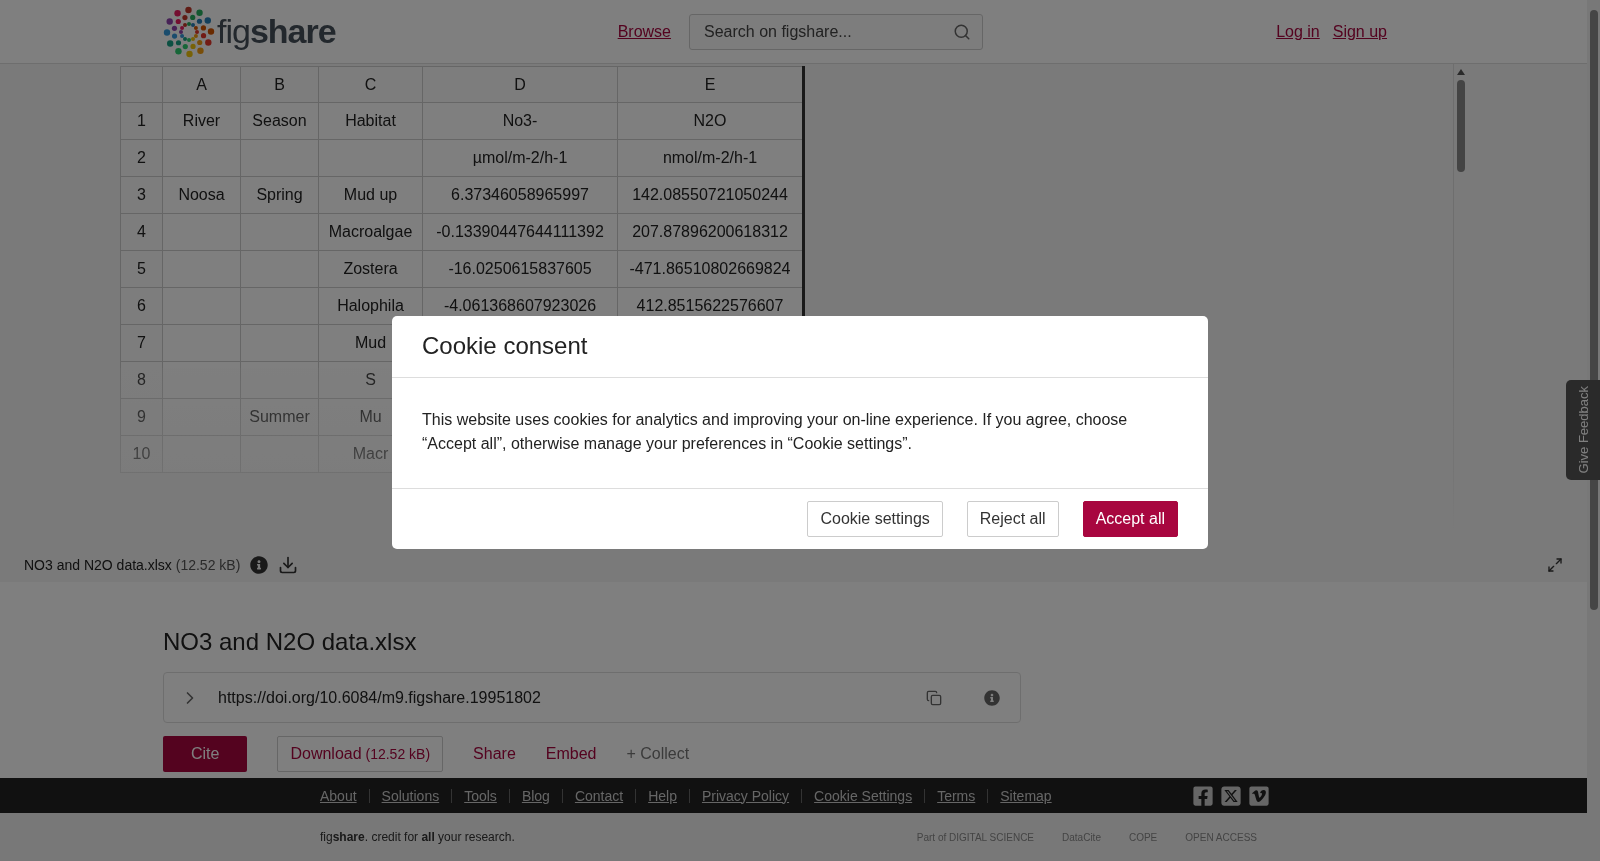 The image size is (1600, 861). I want to click on row-number: 2, so click(141, 158).